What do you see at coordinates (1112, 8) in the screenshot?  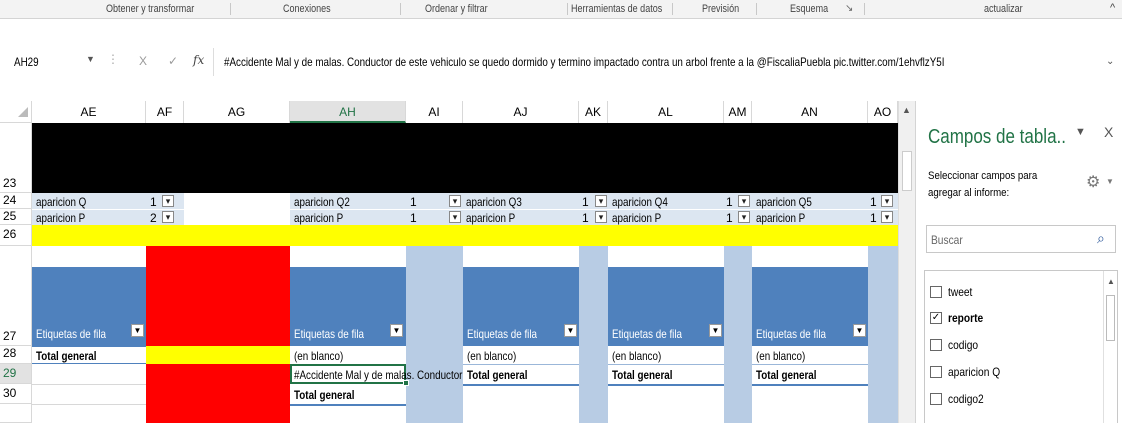 I see `collapse-ribbon-icon: ^` at bounding box center [1112, 8].